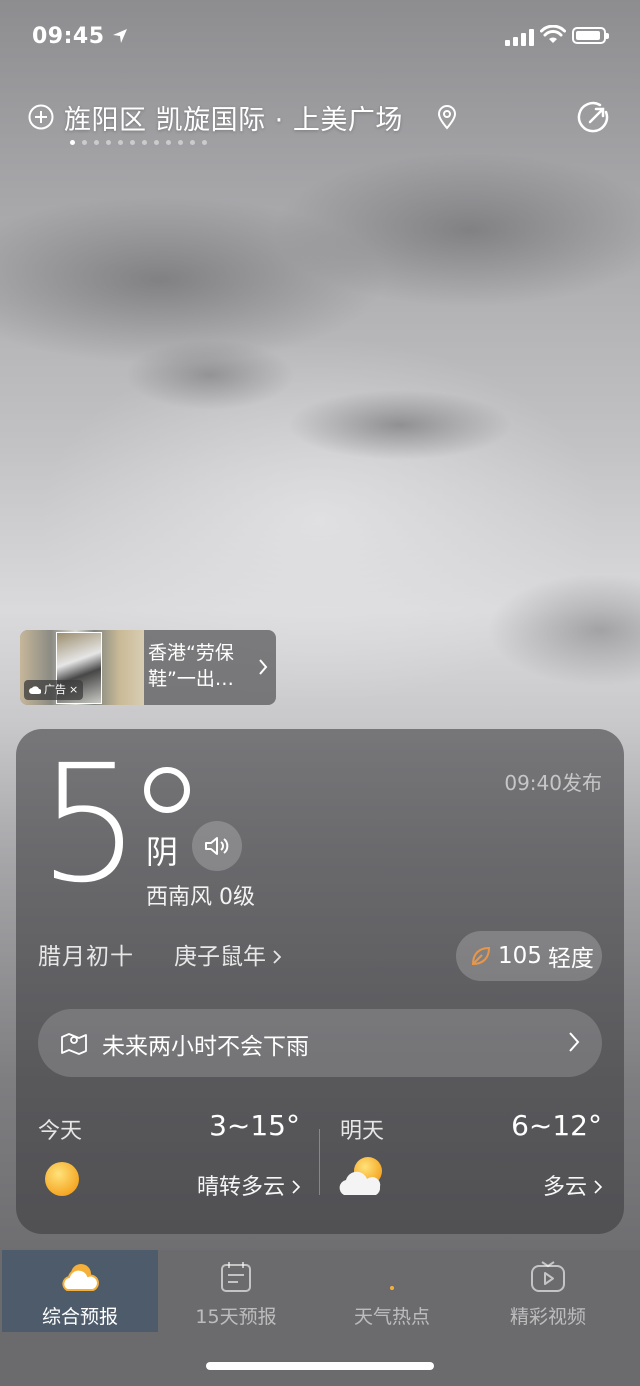 The width and height of the screenshot is (640, 1386). I want to click on weather-condition: 阴, so click(162, 852).